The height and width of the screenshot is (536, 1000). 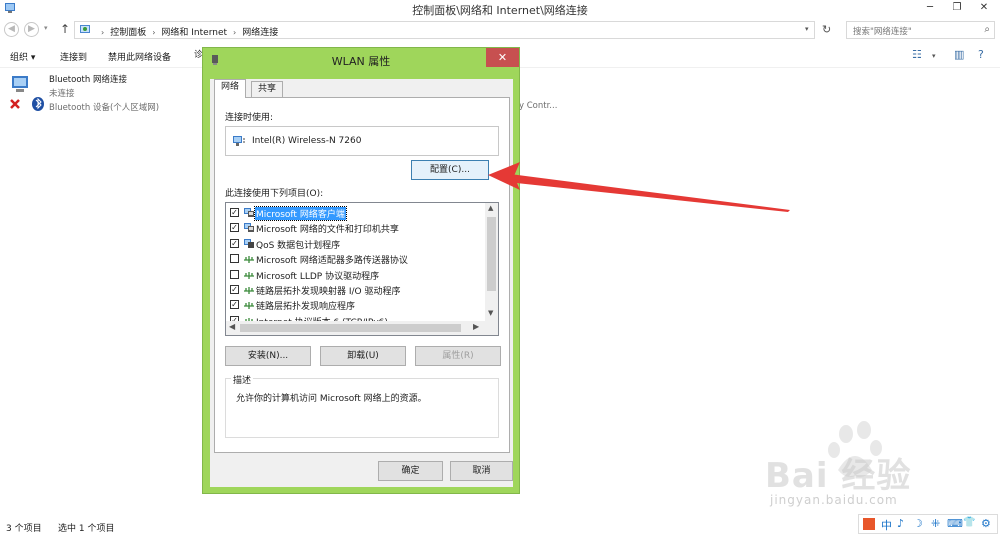 What do you see at coordinates (230, 88) in the screenshot?
I see `tab-network: 网络` at bounding box center [230, 88].